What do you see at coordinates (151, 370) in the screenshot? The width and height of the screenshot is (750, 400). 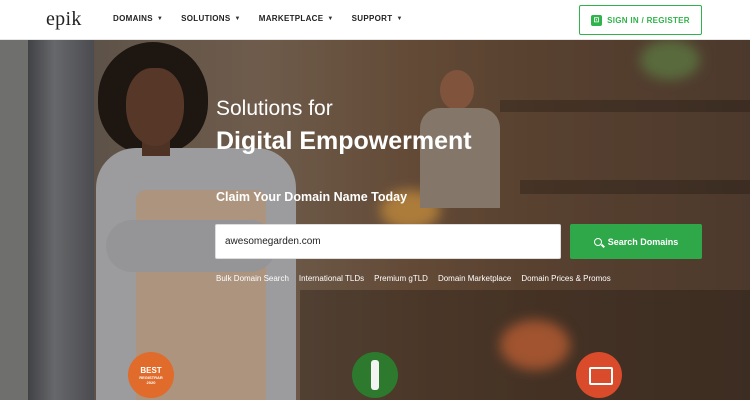 I see `badge-line1: BEST` at bounding box center [151, 370].